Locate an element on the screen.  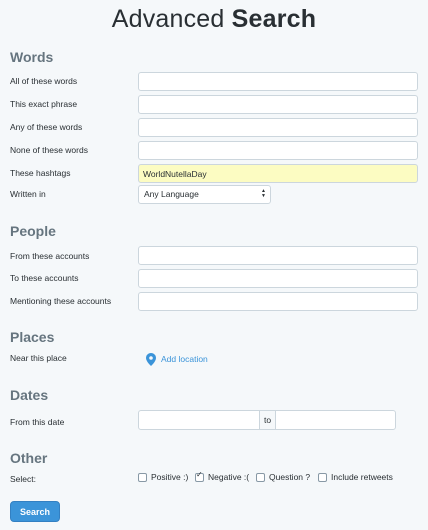
hashtags-input is located at coordinates (278, 173).